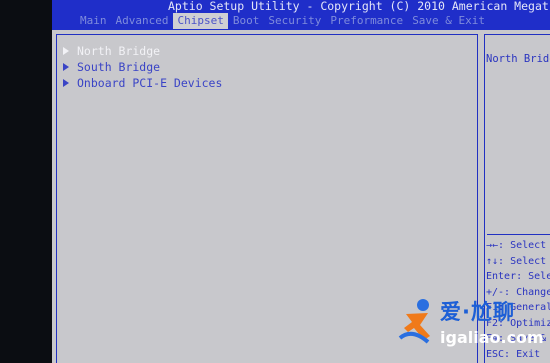  I want to click on key-hint-enter: Enter: Sele, so click(518, 276).